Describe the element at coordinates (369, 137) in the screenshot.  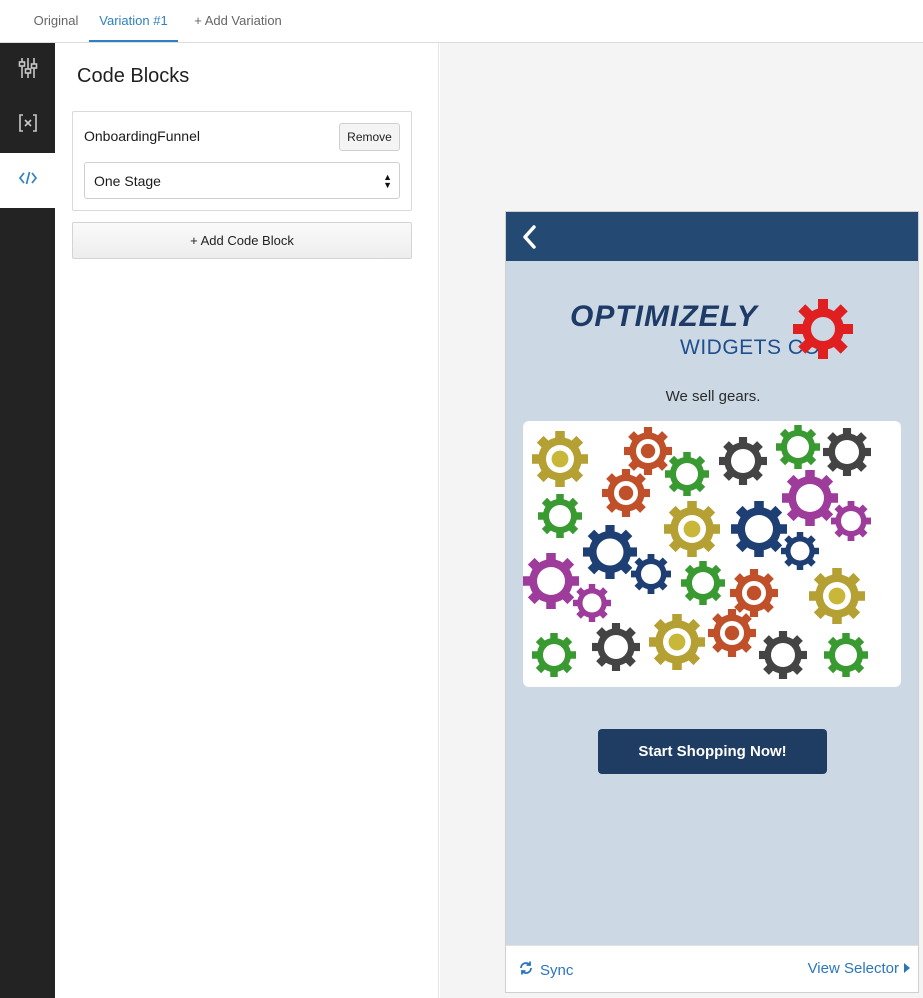
I see `remove-button: Remove` at that location.